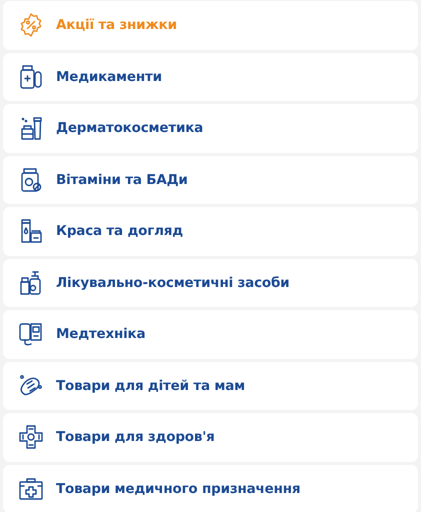 The height and width of the screenshot is (512, 421). Describe the element at coordinates (135, 438) in the screenshot. I see `category-label: Товари для здоров'я` at that location.